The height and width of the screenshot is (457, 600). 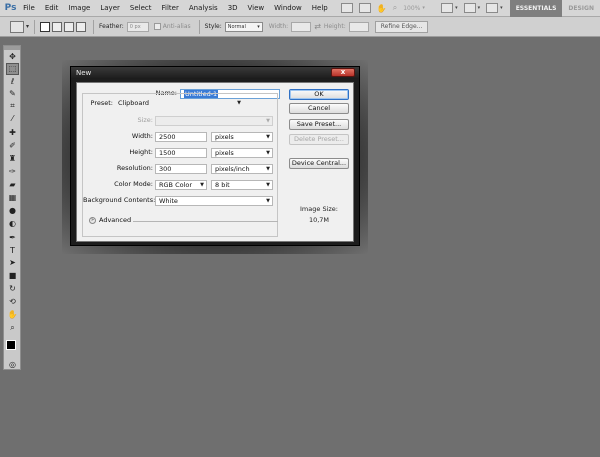 What do you see at coordinates (145, 120) in the screenshot?
I see `size-label: Size:` at bounding box center [145, 120].